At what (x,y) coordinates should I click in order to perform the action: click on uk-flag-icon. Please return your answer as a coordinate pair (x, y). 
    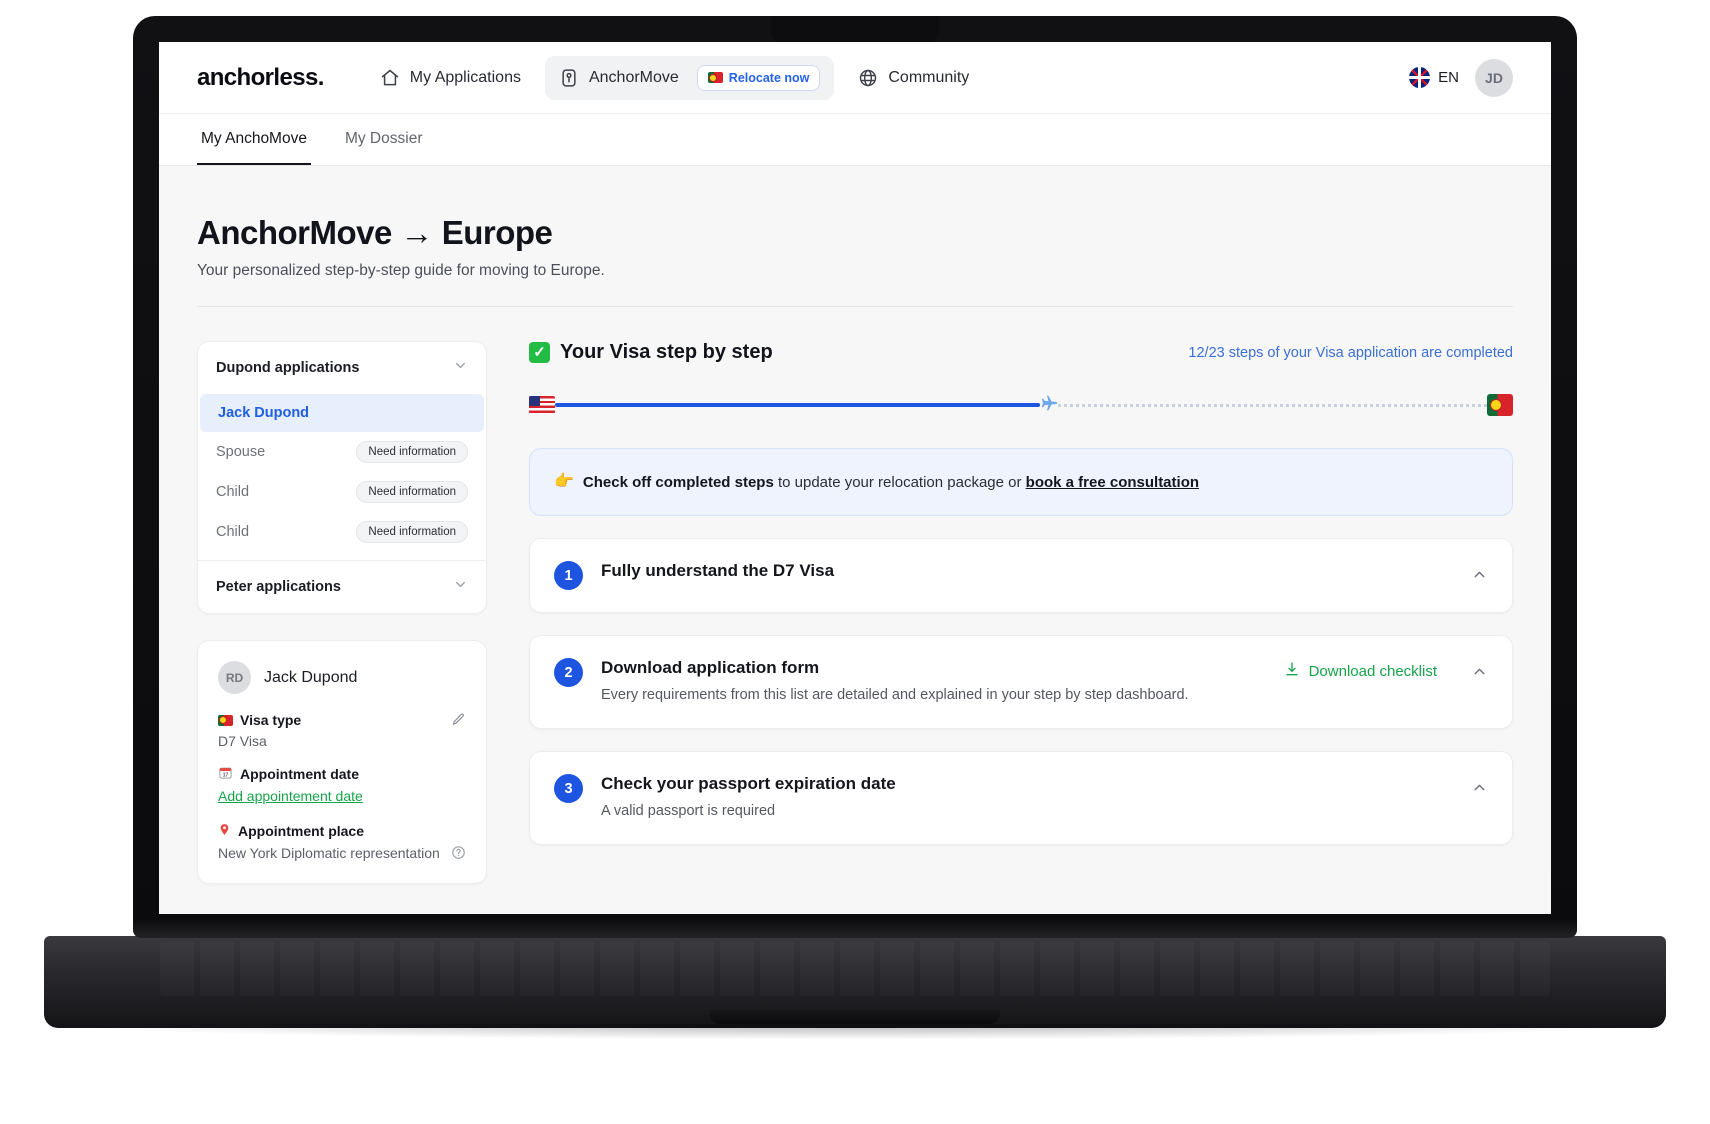
    Looking at the image, I should click on (1420, 77).